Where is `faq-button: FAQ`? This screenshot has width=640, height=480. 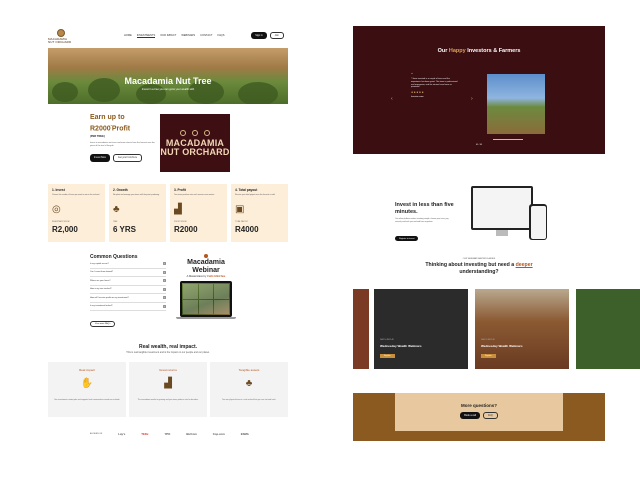
faq-button: FAQ is located at coordinates (490, 416).